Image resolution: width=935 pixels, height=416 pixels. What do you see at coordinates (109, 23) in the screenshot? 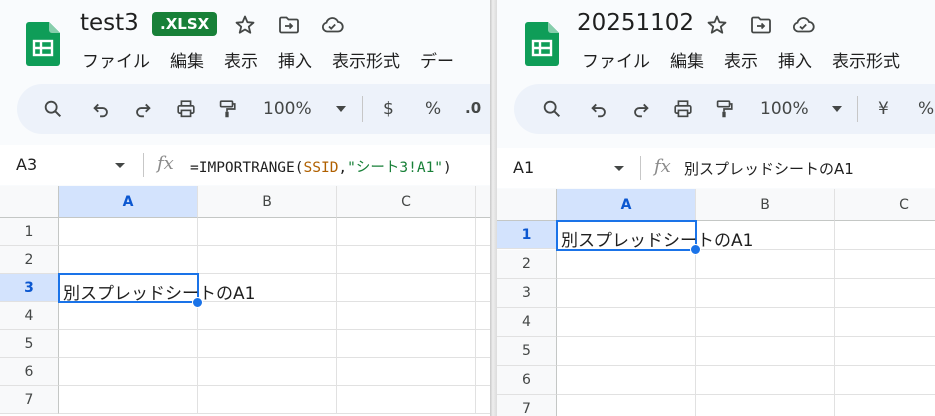
I see `document-title: test3` at bounding box center [109, 23].